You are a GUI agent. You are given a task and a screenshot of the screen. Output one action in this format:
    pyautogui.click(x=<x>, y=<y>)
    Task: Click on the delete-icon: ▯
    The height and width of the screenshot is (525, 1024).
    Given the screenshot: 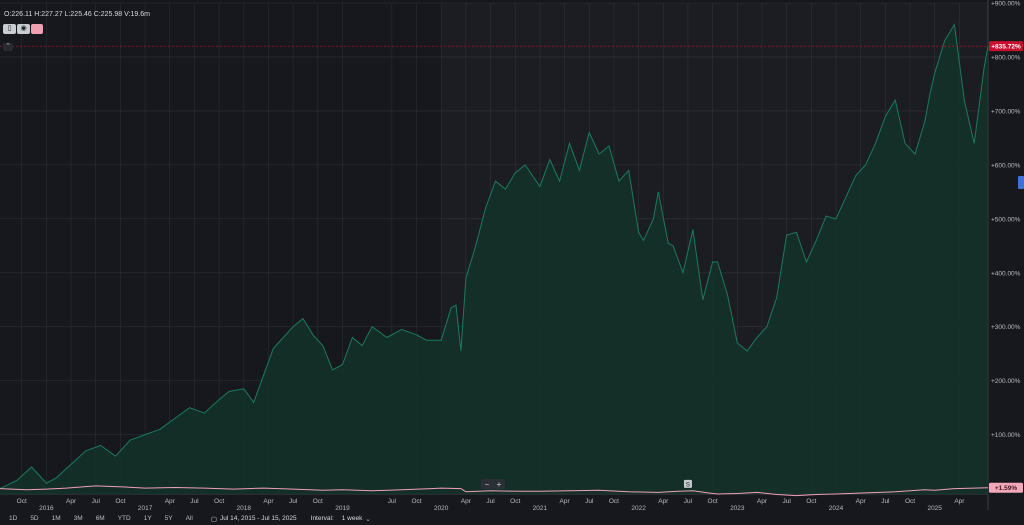 What is the action you would take?
    pyautogui.click(x=9, y=29)
    